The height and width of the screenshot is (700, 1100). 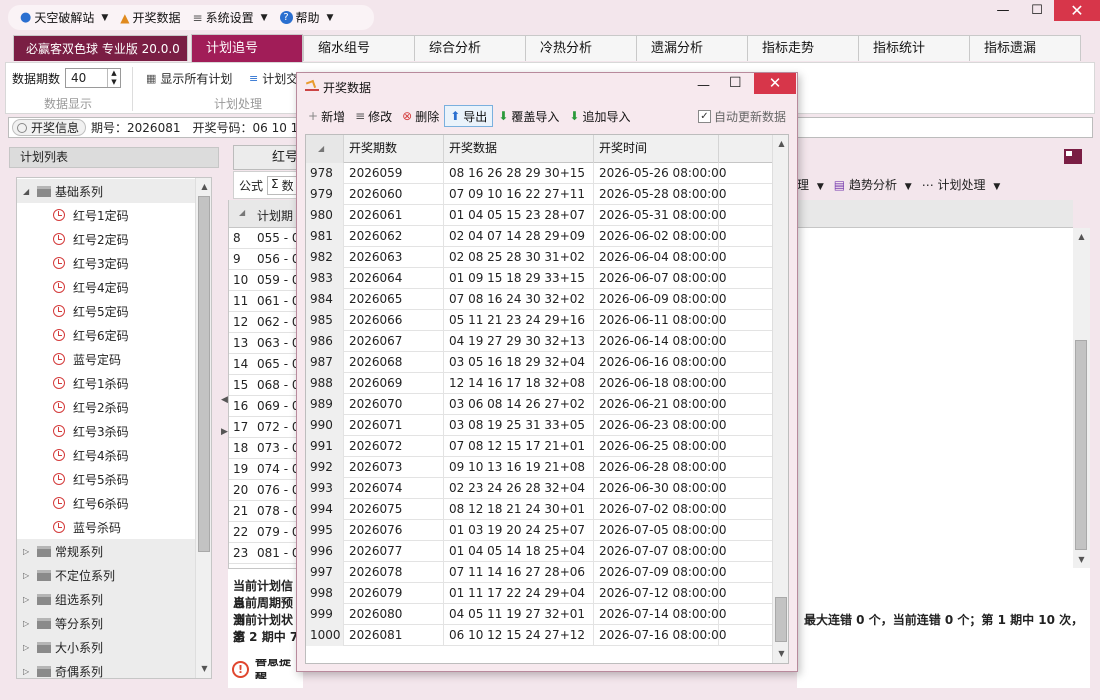 I want to click on tab-plan-tracking: 计划追号, so click(x=247, y=48).